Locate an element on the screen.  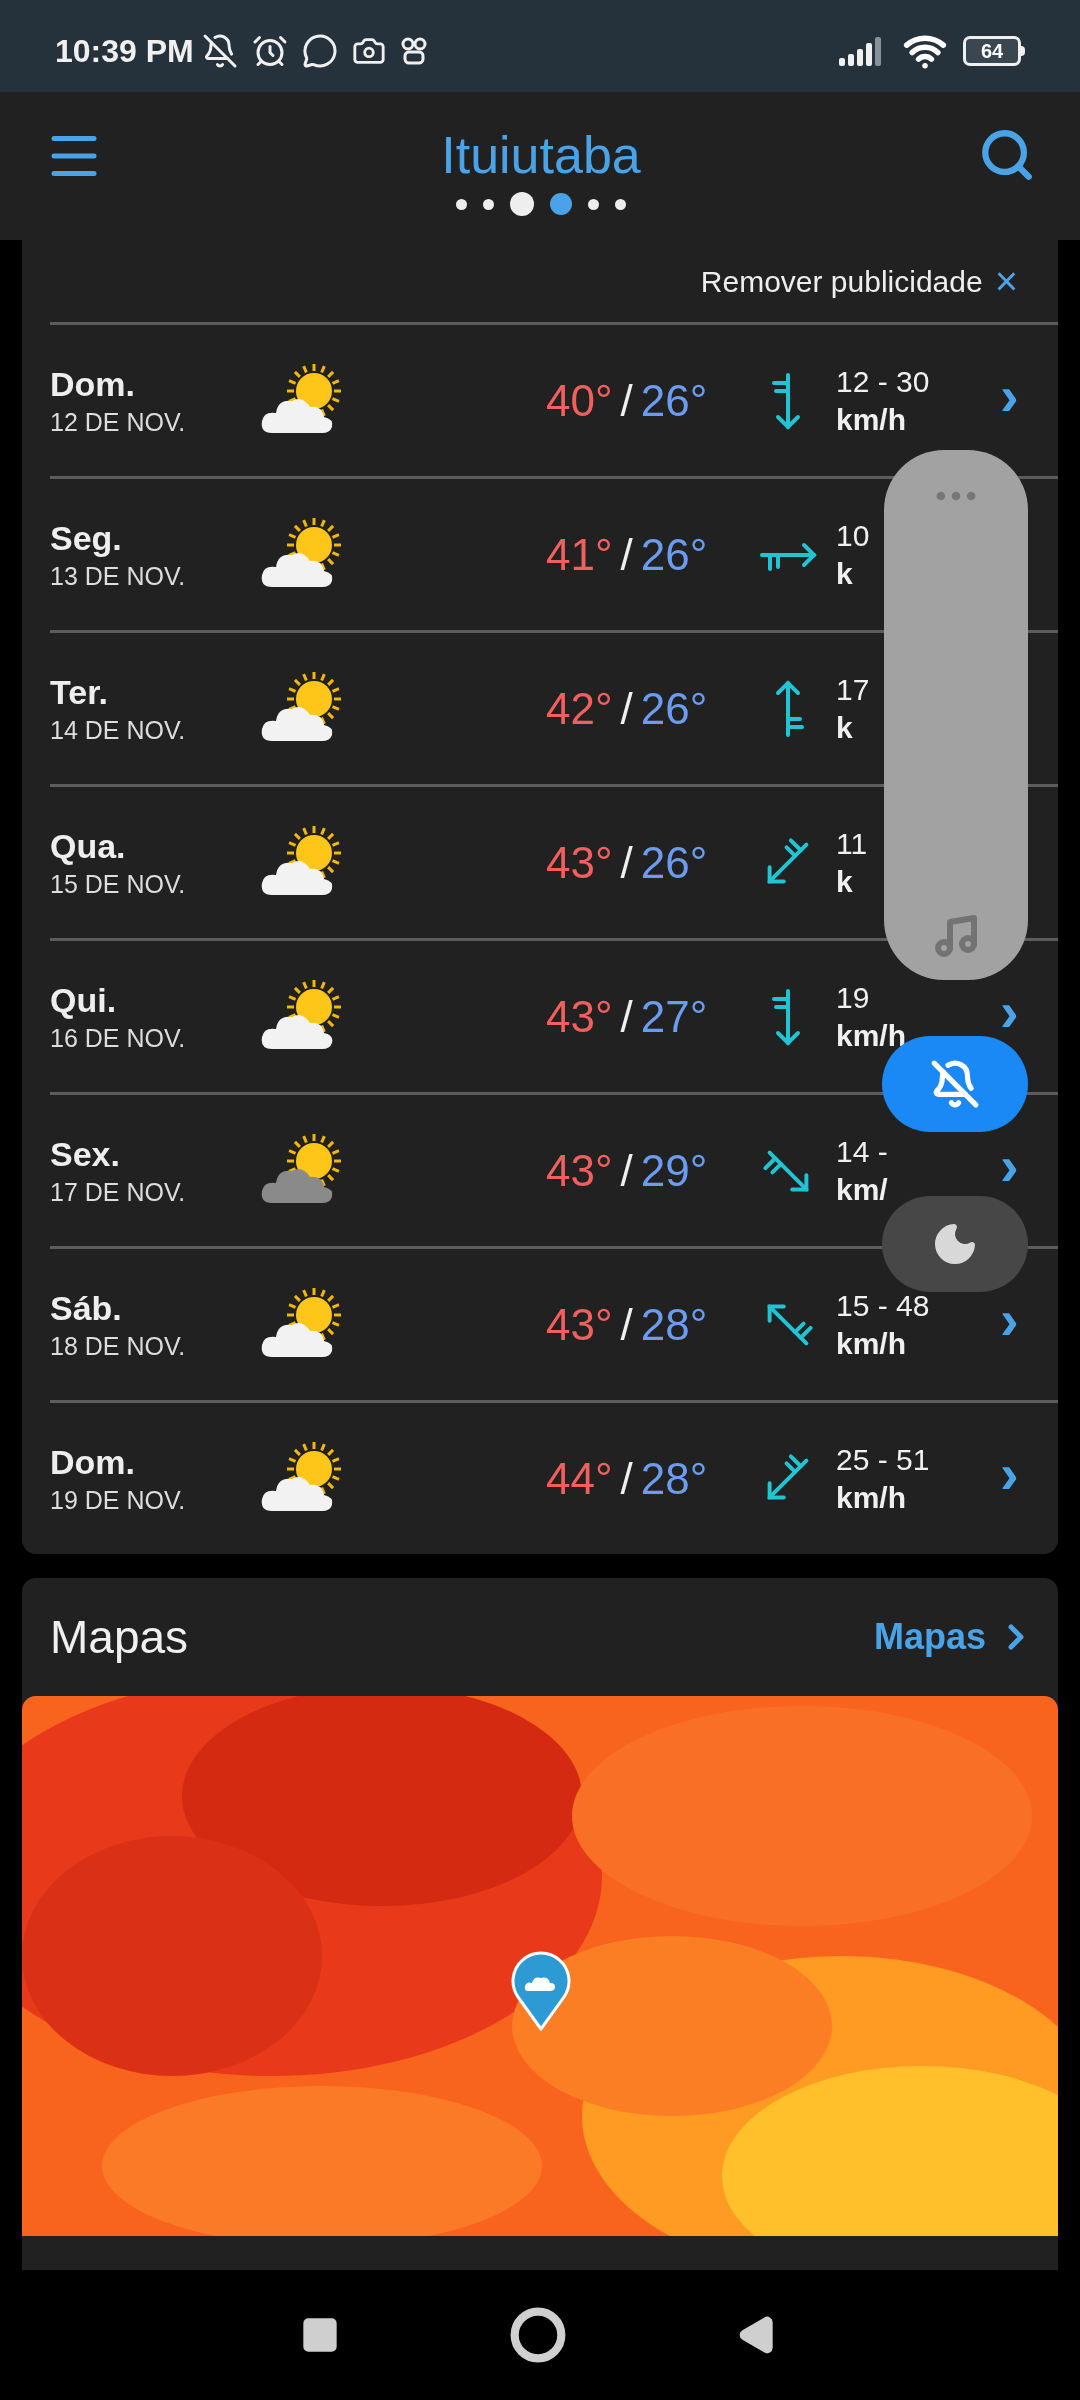
day-date: 19 DE NOV. is located at coordinates (118, 1500).